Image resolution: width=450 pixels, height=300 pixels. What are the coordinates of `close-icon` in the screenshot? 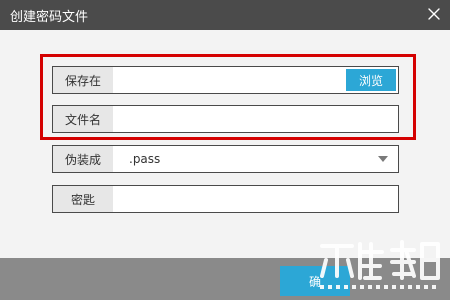 It's located at (434, 14).